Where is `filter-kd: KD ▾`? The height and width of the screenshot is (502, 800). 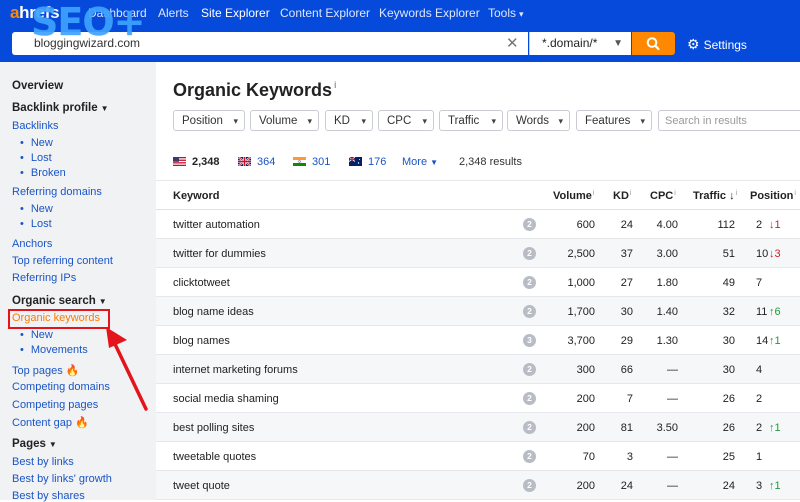 filter-kd: KD ▾ is located at coordinates (349, 120).